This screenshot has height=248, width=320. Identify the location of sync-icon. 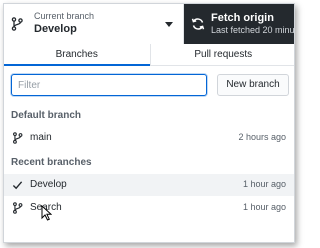
(198, 24).